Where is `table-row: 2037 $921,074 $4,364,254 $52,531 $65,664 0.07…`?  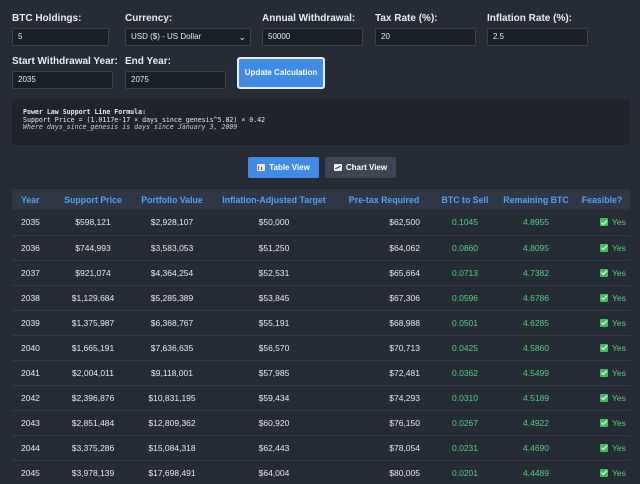
table-row: 2037 $921,074 $4,364,254 $52,531 $65,664 0.07… is located at coordinates (321, 272).